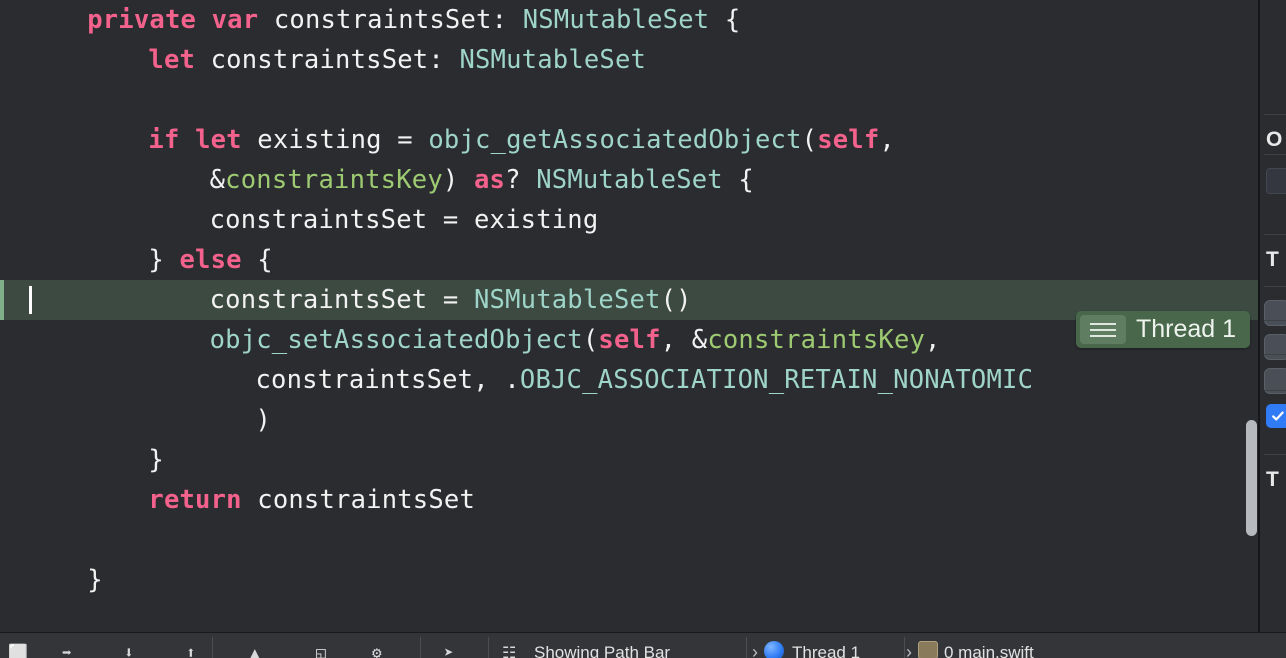 The height and width of the screenshot is (658, 1286). Describe the element at coordinates (358, 500) in the screenshot. I see `code-token: constraintsSet` at that location.